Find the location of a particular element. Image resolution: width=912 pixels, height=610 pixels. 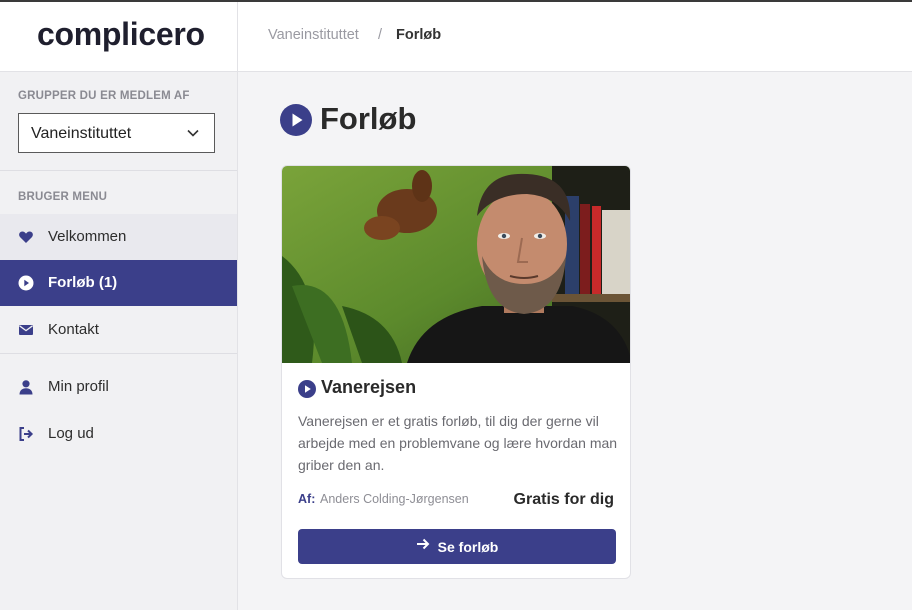

sidebar-item-label: Min profil is located at coordinates (78, 386).